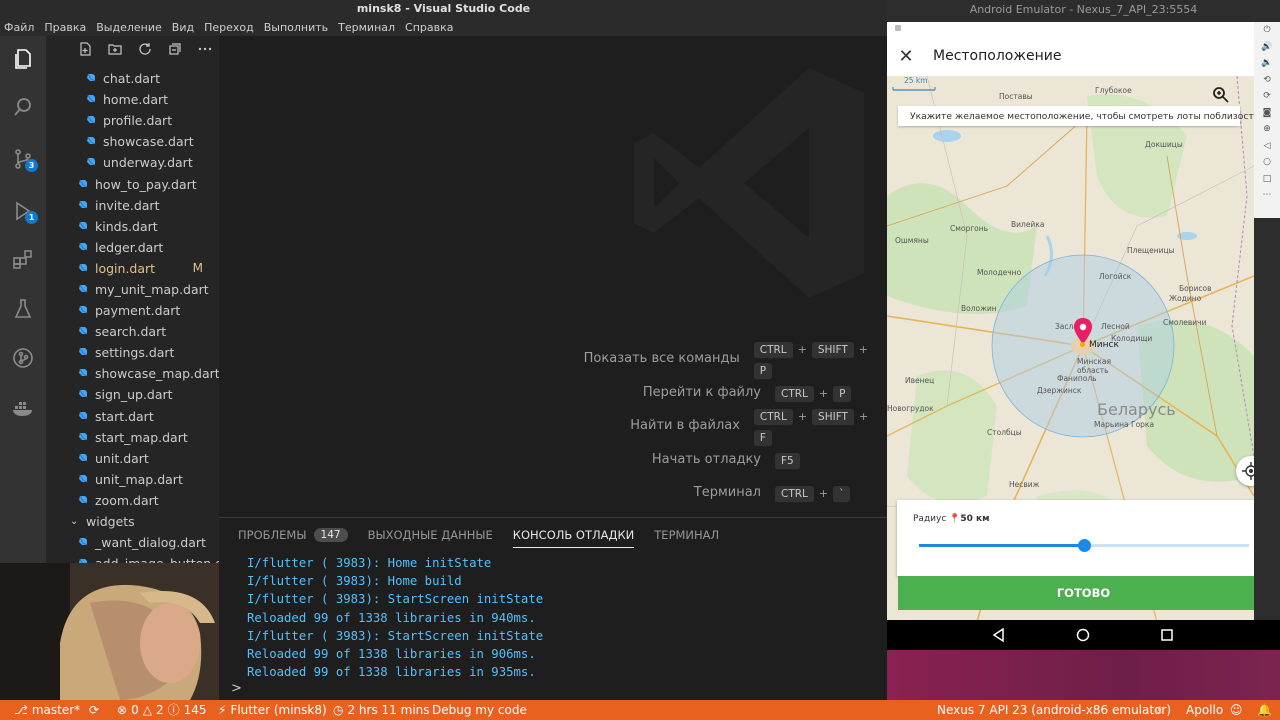  I want to click on file-name: my_unit_map.dart, so click(152, 289).